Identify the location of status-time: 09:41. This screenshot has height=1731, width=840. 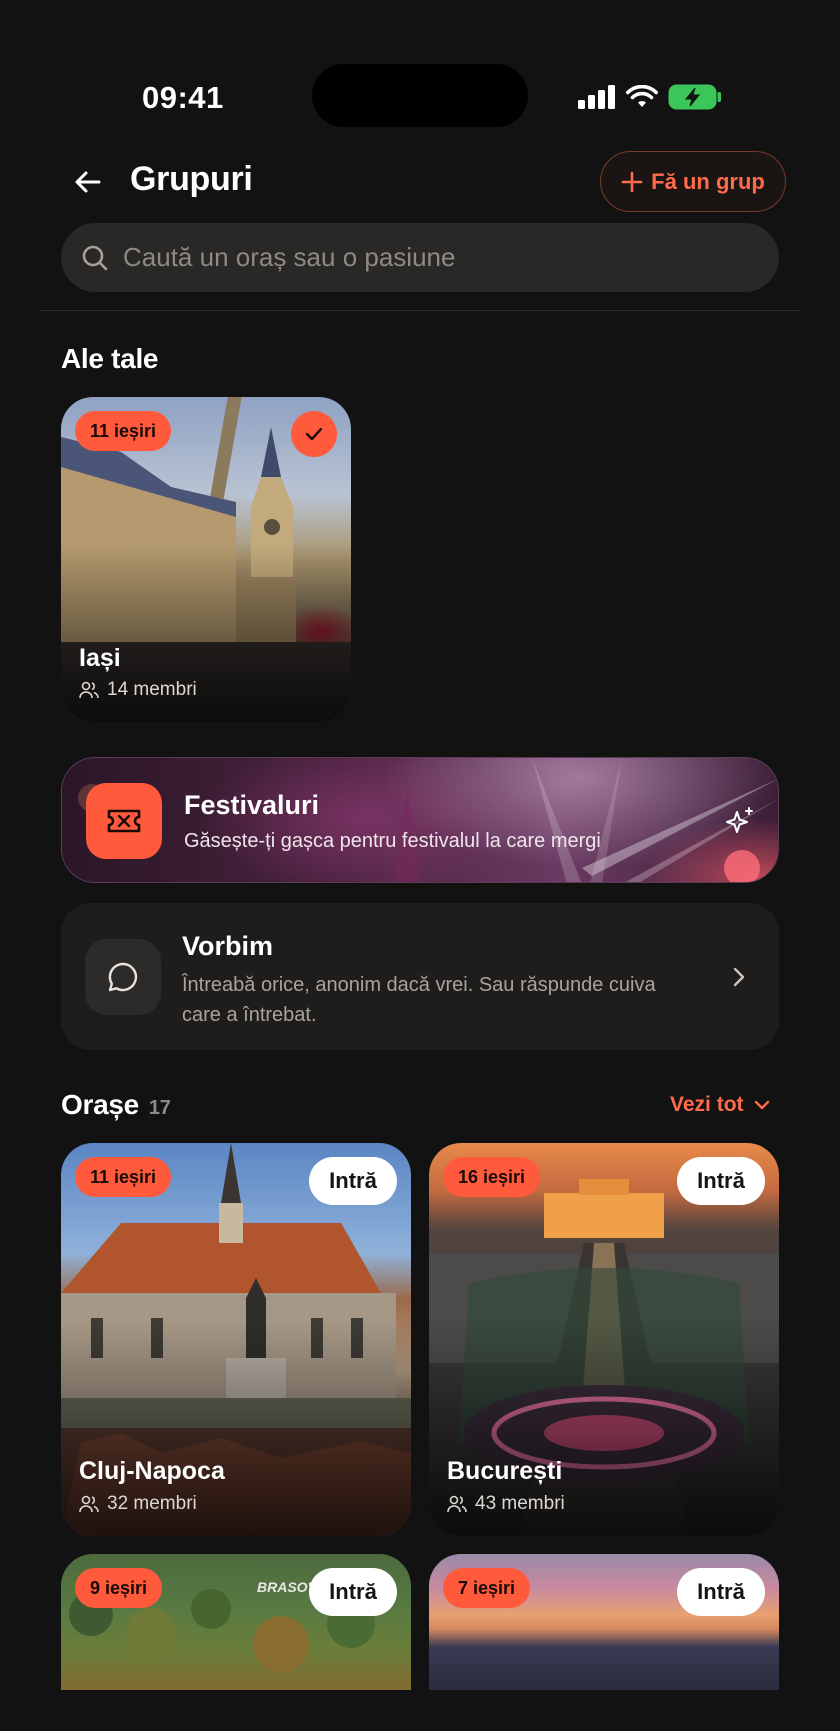
(183, 97).